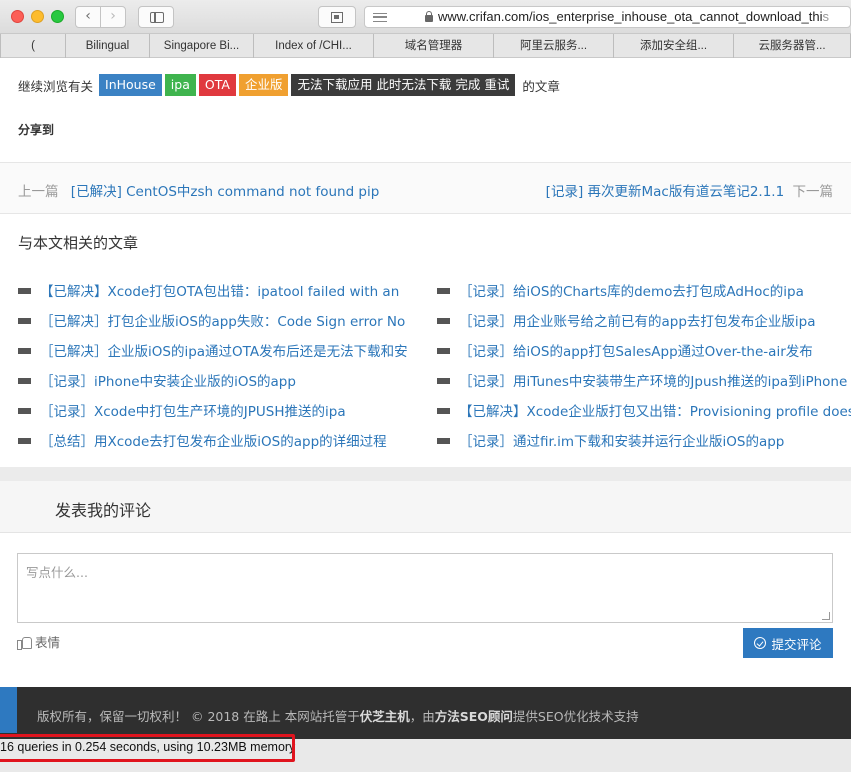 The image size is (851, 772). I want to click on tags-prefix: 继续浏览有关, so click(56, 86).